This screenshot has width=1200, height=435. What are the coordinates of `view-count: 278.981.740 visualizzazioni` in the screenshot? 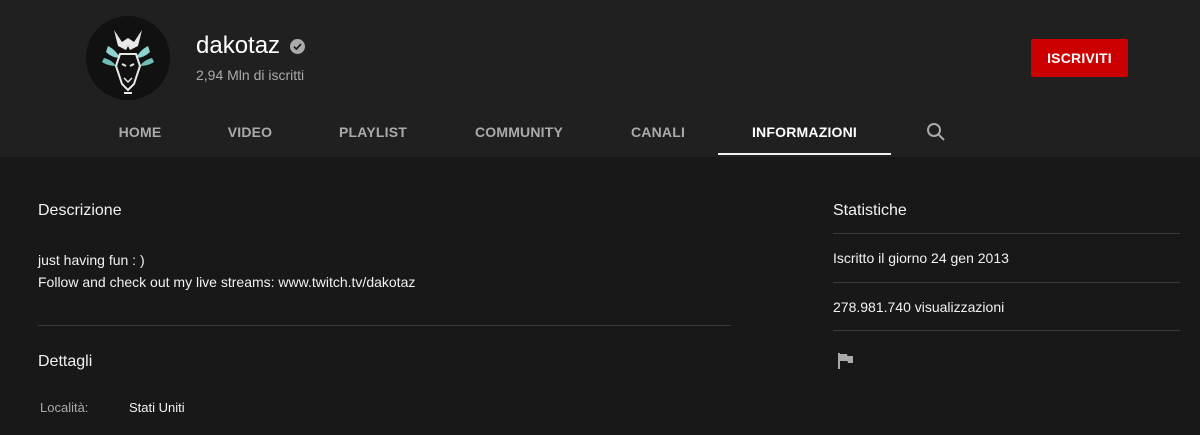 It's located at (919, 307).